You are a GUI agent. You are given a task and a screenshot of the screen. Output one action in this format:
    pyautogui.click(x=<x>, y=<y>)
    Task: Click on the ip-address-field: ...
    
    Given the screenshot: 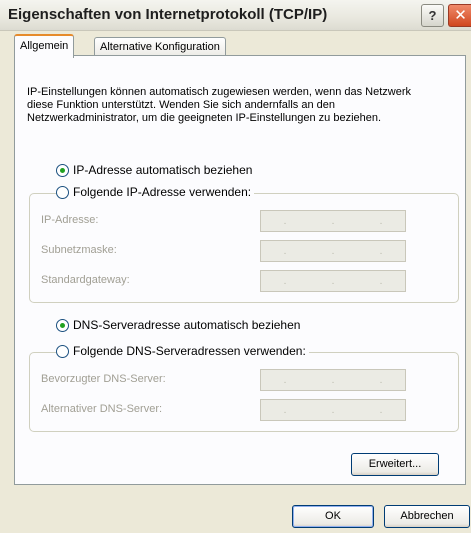 What is the action you would take?
    pyautogui.click(x=333, y=221)
    